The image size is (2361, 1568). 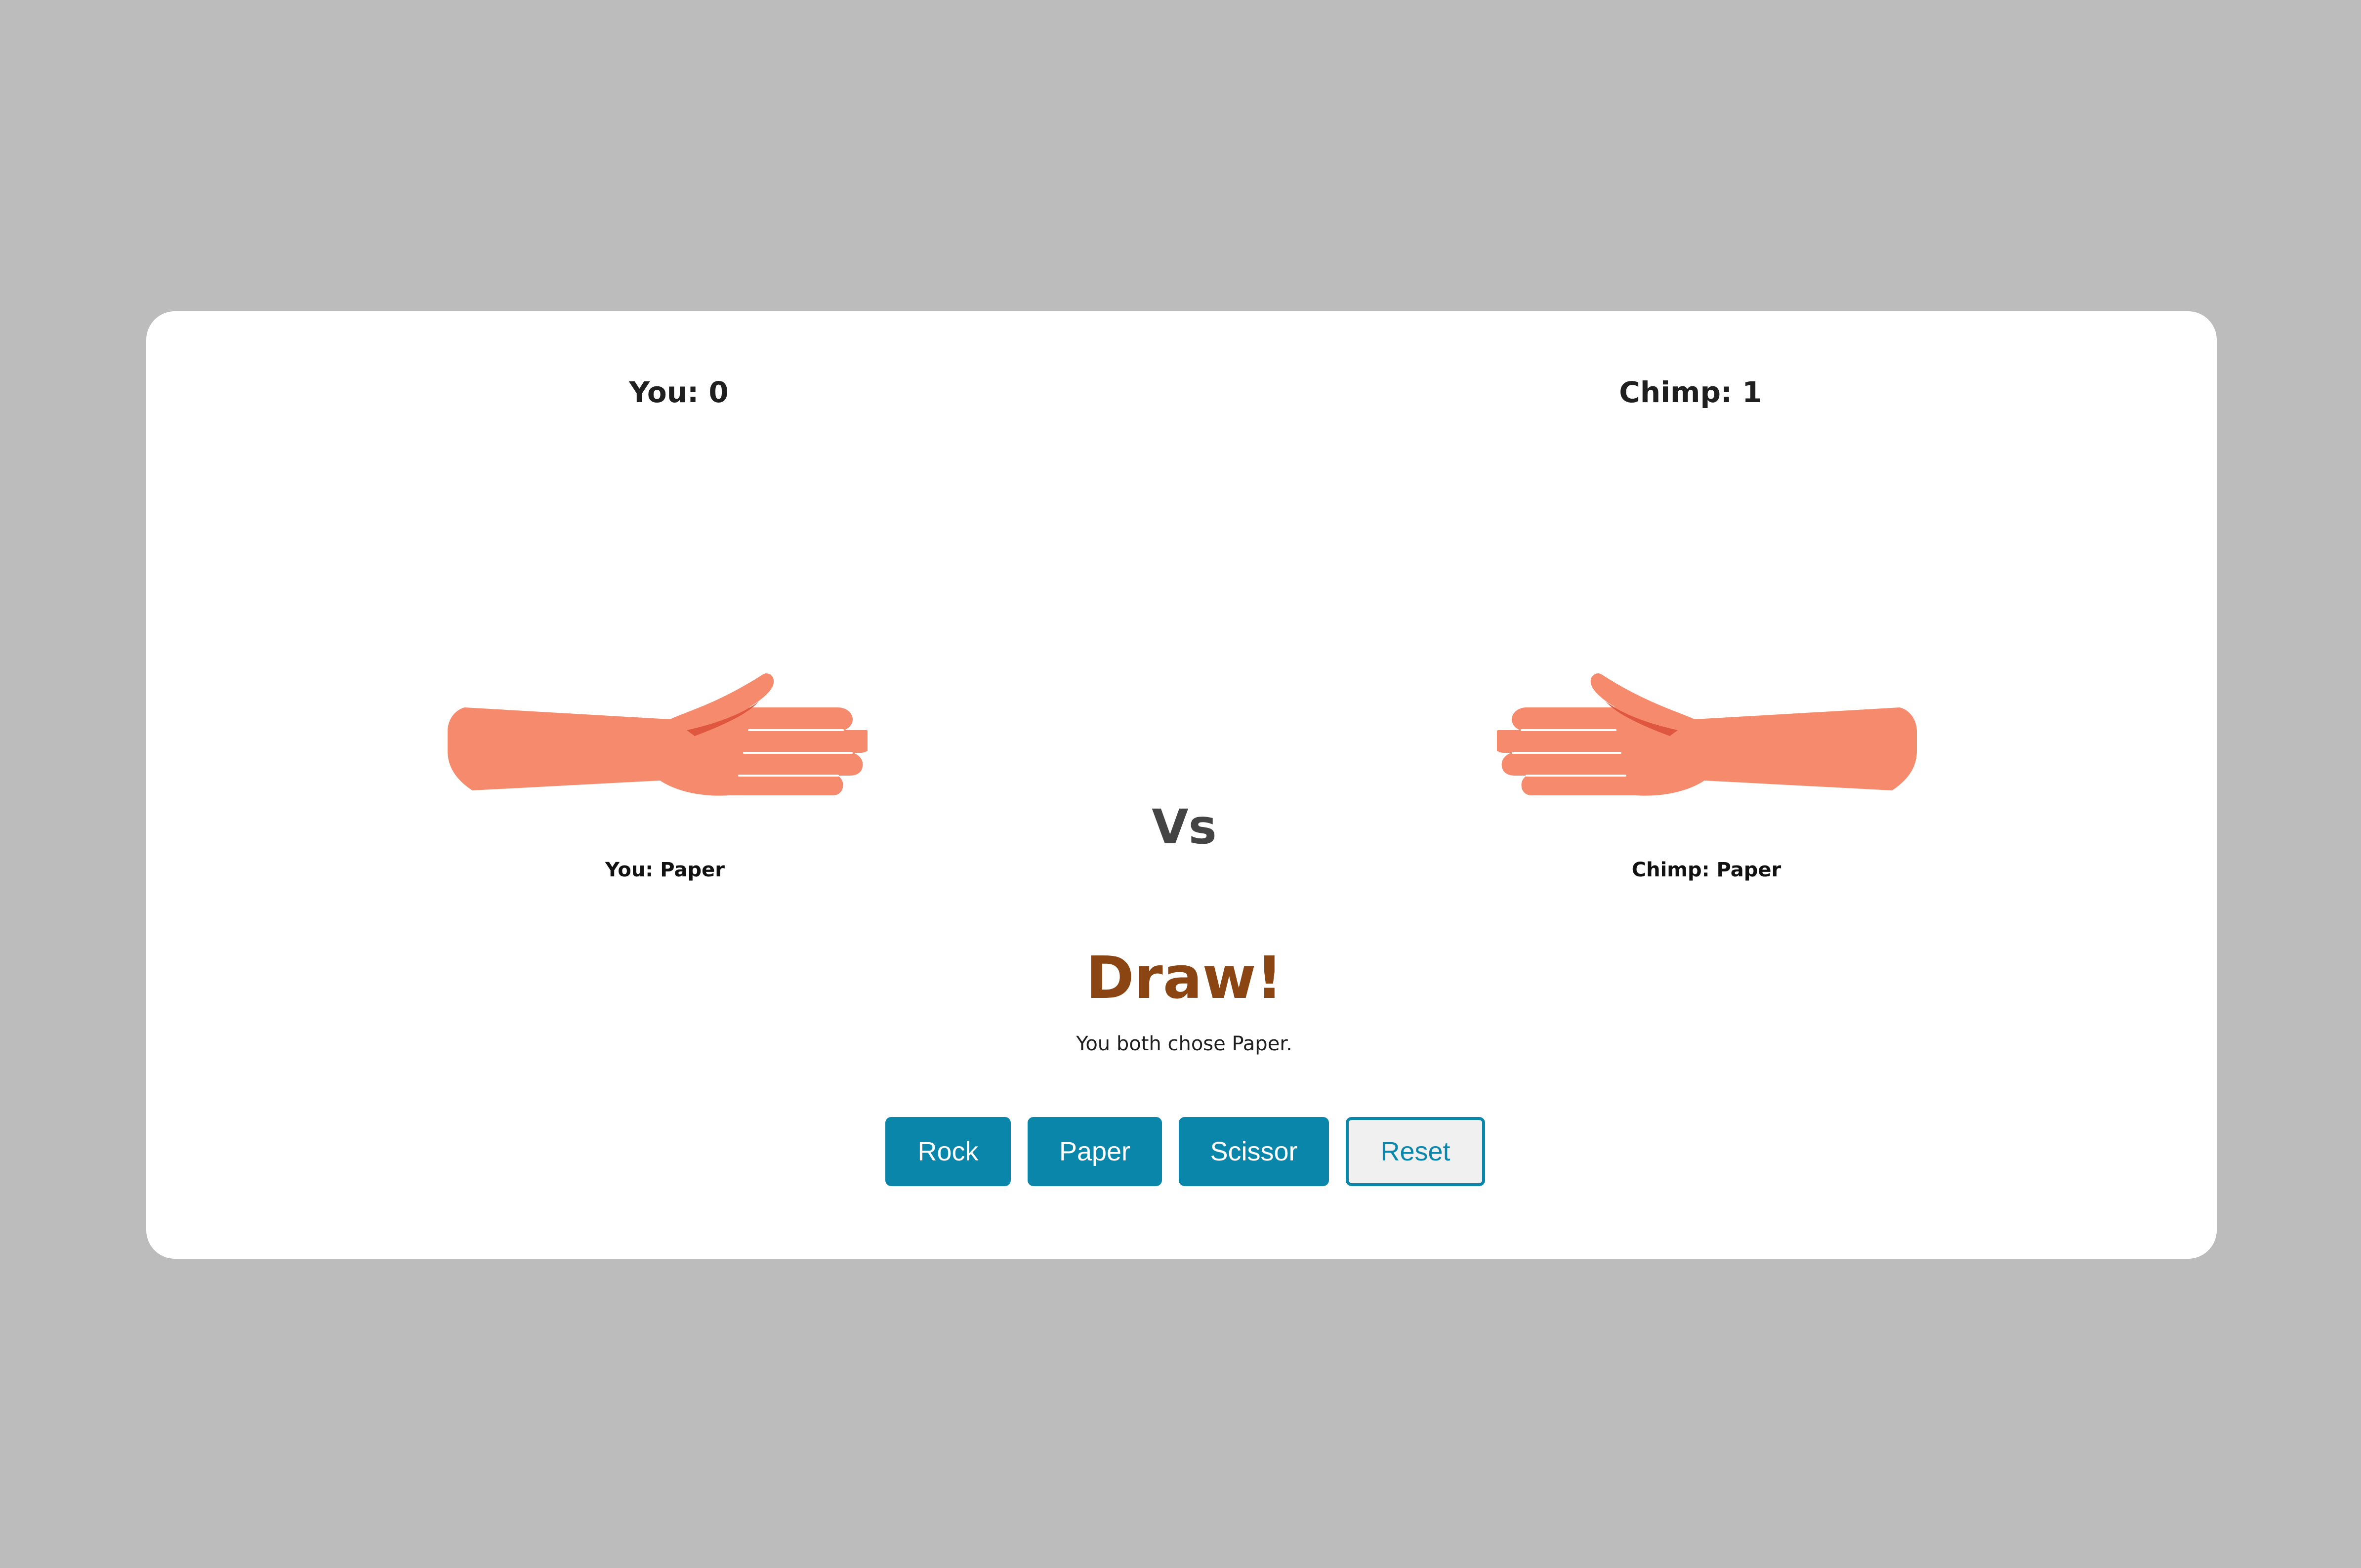 I want to click on versus-label: Vs, so click(x=1184, y=827).